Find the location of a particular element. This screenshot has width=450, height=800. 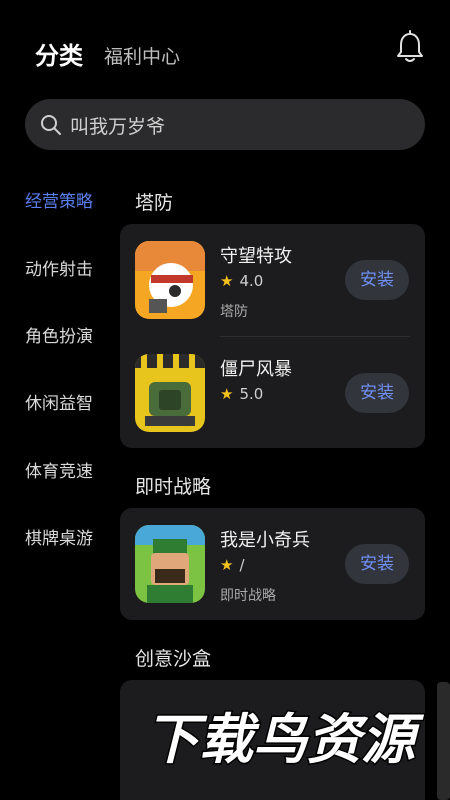

section-title-sandbox: 创意沙盒 is located at coordinates (173, 659).